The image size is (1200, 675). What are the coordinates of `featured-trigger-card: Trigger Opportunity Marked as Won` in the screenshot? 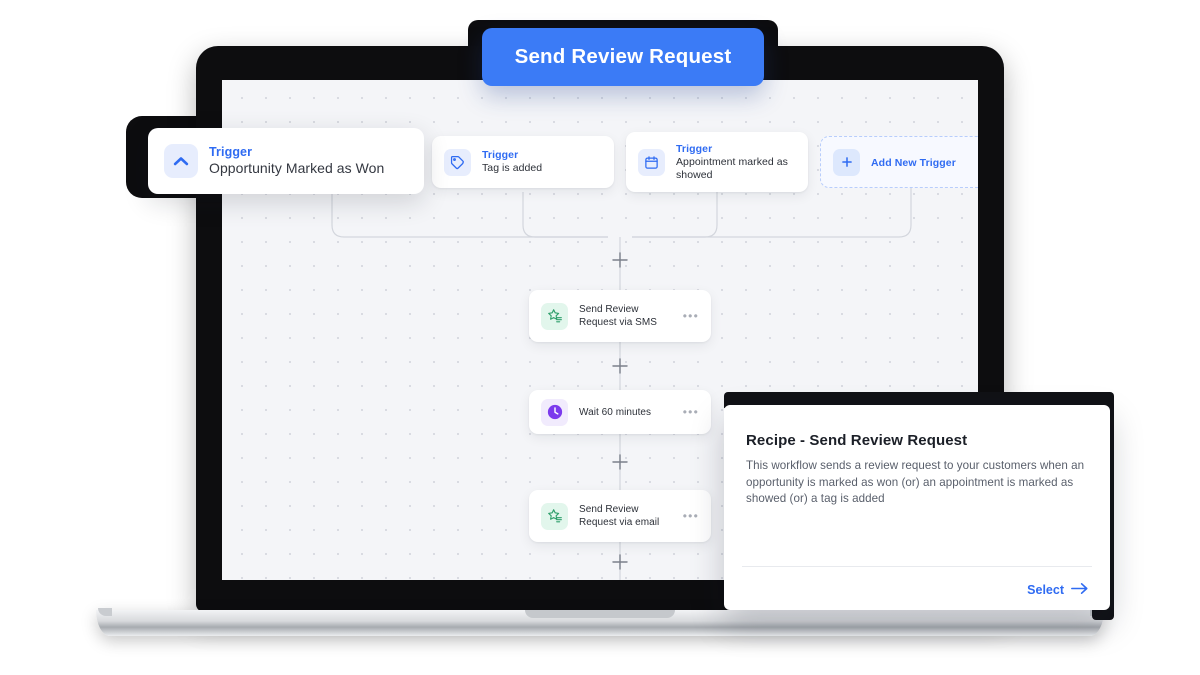 It's located at (286, 161).